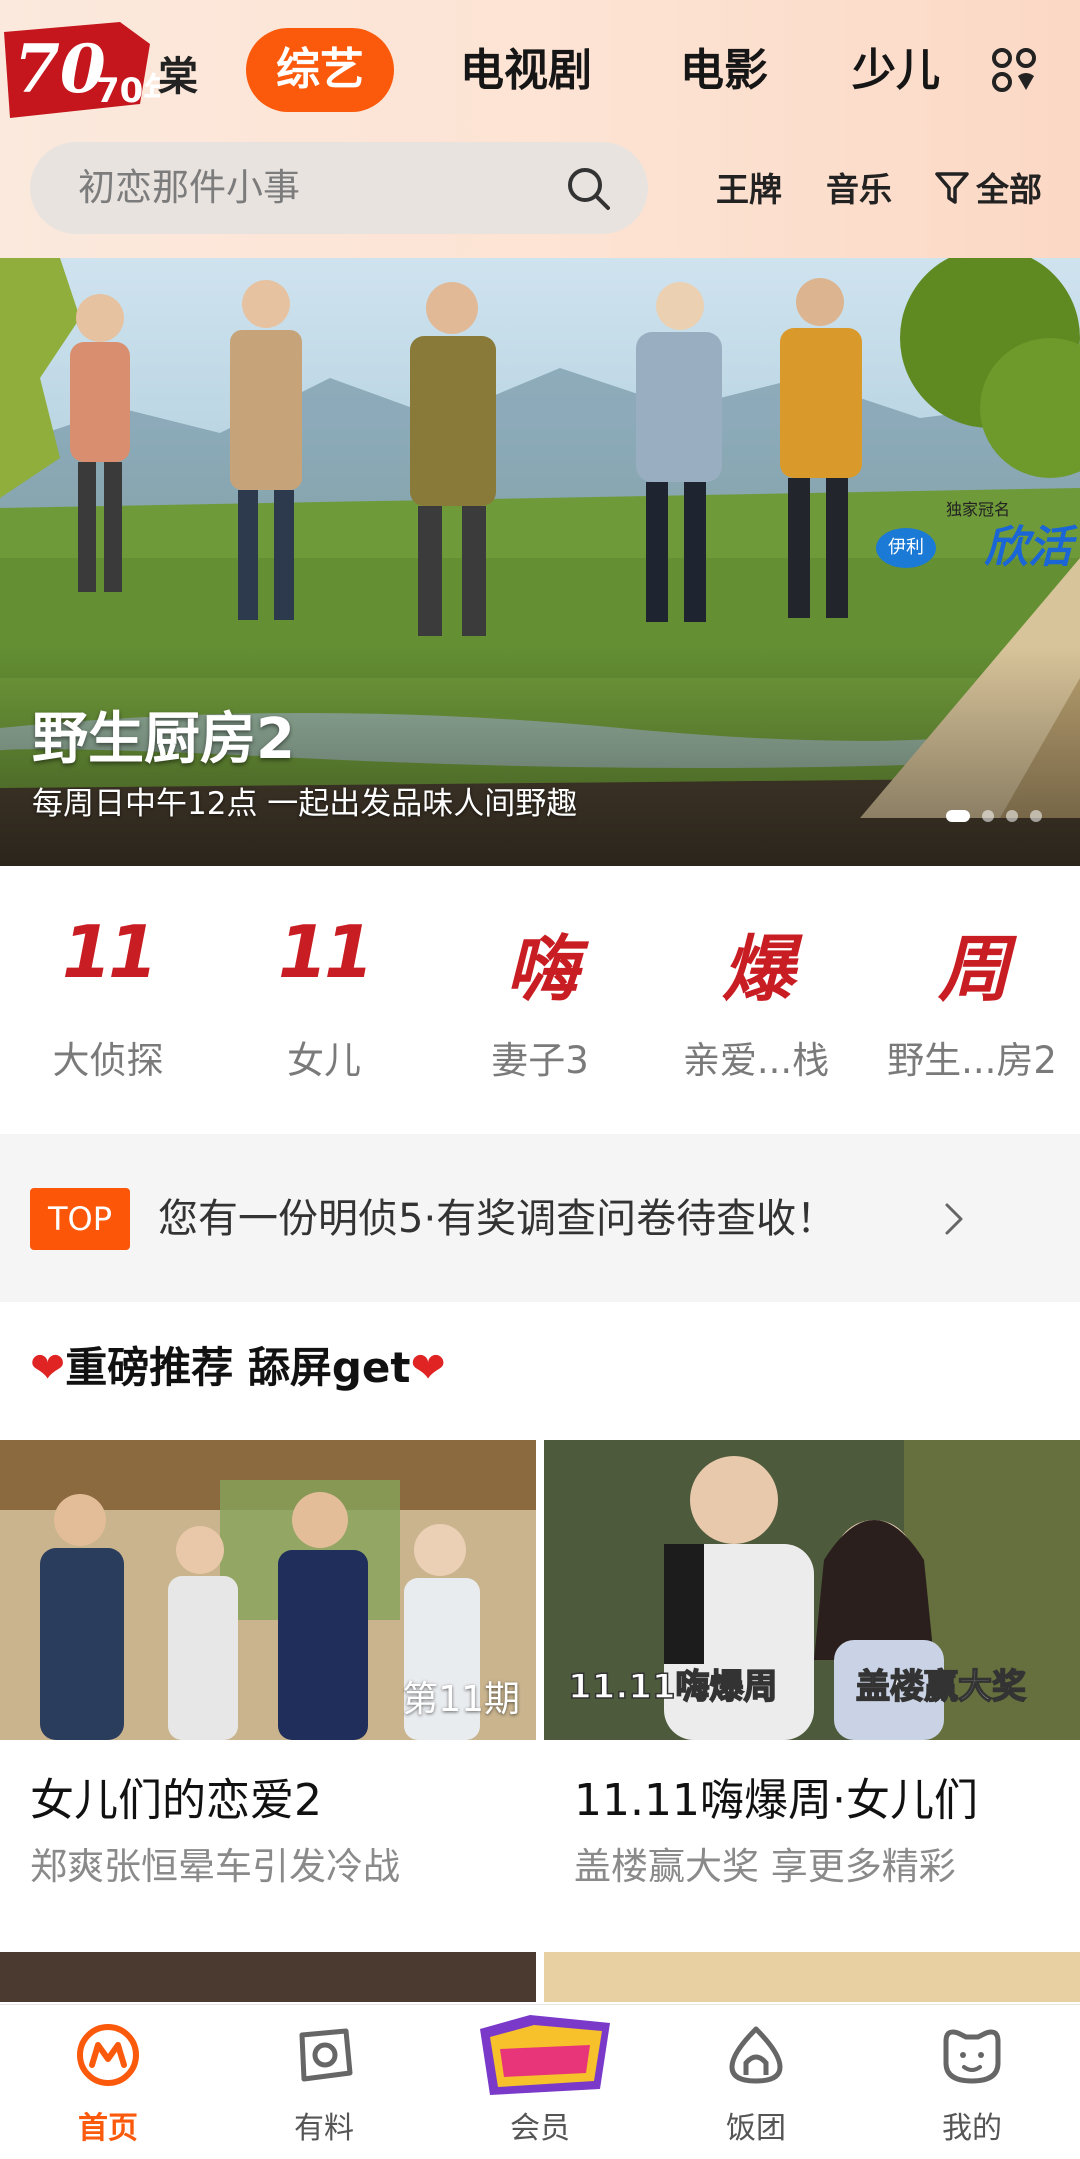  What do you see at coordinates (1014, 70) in the screenshot?
I see `grid-apps-icon` at bounding box center [1014, 70].